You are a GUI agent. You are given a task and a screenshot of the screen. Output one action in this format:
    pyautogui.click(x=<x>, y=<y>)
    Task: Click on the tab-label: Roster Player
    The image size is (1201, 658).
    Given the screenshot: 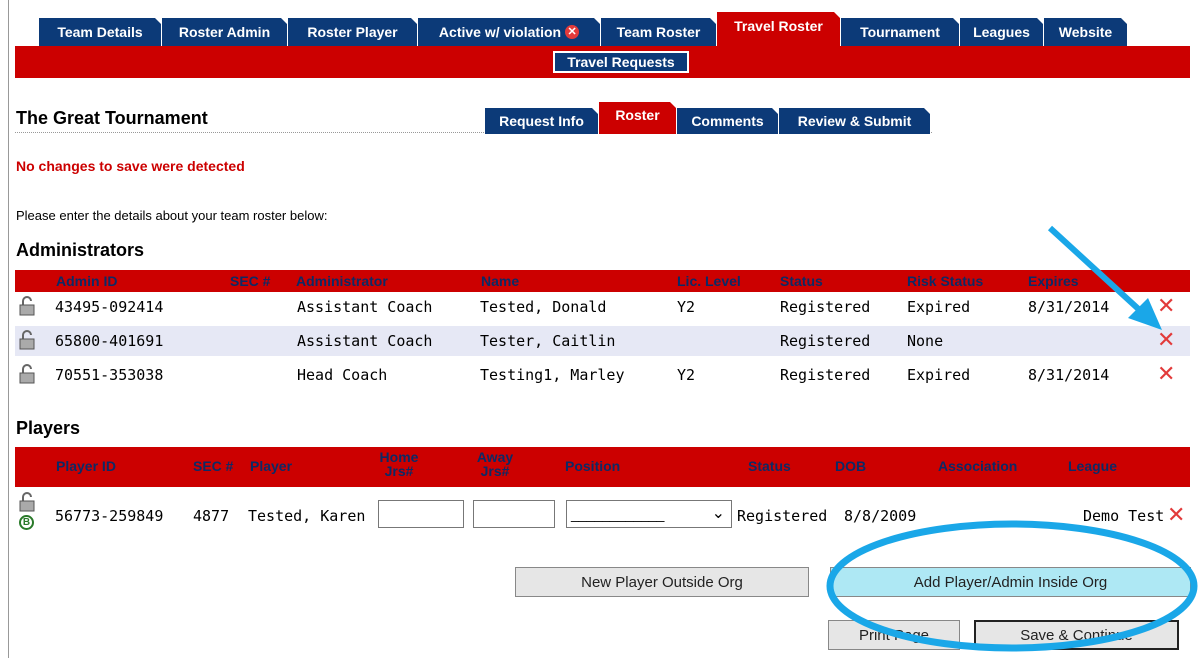 What is the action you would take?
    pyautogui.click(x=352, y=32)
    